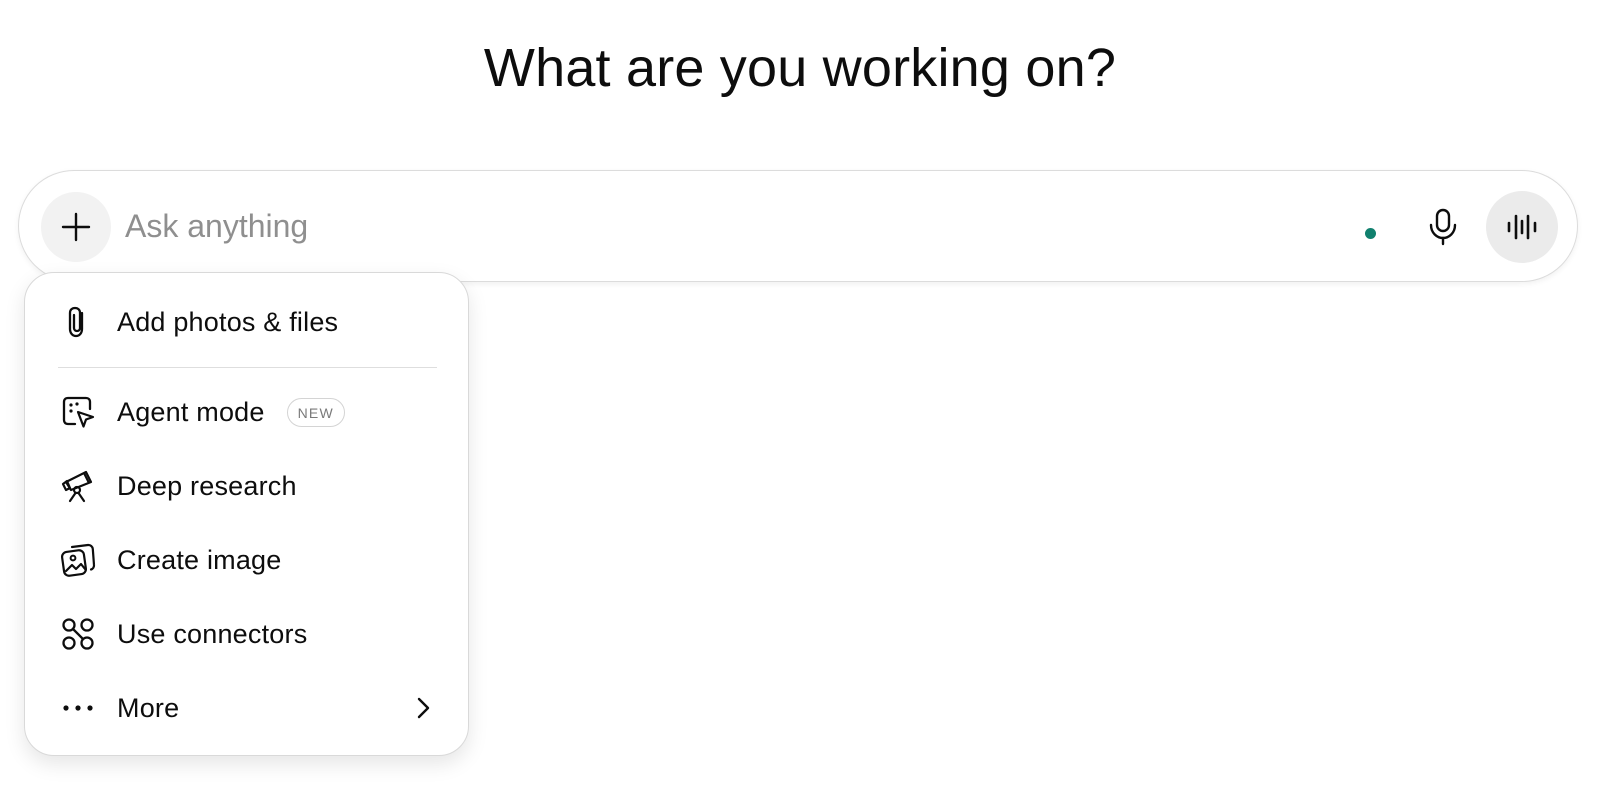 This screenshot has height=793, width=1600. I want to click on plus-icon, so click(76, 227).